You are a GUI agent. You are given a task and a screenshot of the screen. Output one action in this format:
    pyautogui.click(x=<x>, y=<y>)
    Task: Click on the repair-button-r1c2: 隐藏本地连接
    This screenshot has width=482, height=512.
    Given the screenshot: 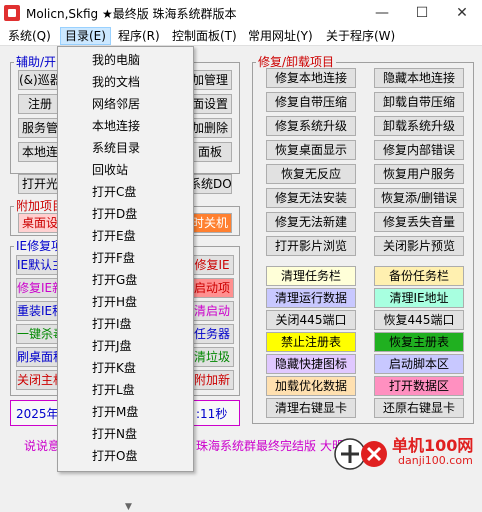 What is the action you would take?
    pyautogui.click(x=419, y=78)
    